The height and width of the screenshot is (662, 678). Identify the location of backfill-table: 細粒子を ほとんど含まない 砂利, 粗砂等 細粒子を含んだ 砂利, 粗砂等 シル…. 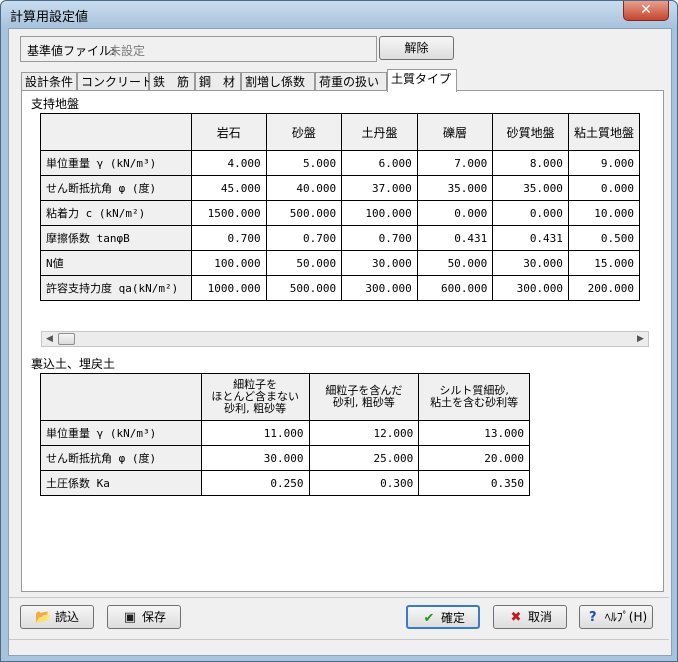
(285, 434).